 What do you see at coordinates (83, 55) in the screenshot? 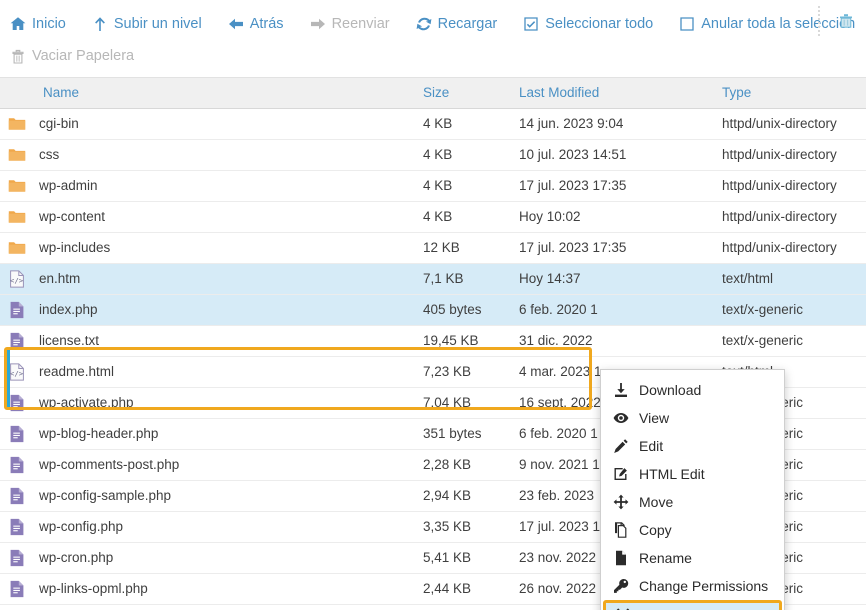
I see `toolbar-button-label: Vaciar Papelera` at bounding box center [83, 55].